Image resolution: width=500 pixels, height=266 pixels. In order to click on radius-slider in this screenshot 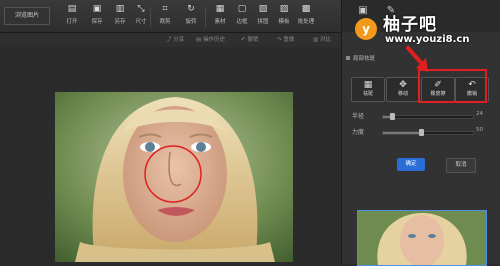, I will do `click(428, 116)`.